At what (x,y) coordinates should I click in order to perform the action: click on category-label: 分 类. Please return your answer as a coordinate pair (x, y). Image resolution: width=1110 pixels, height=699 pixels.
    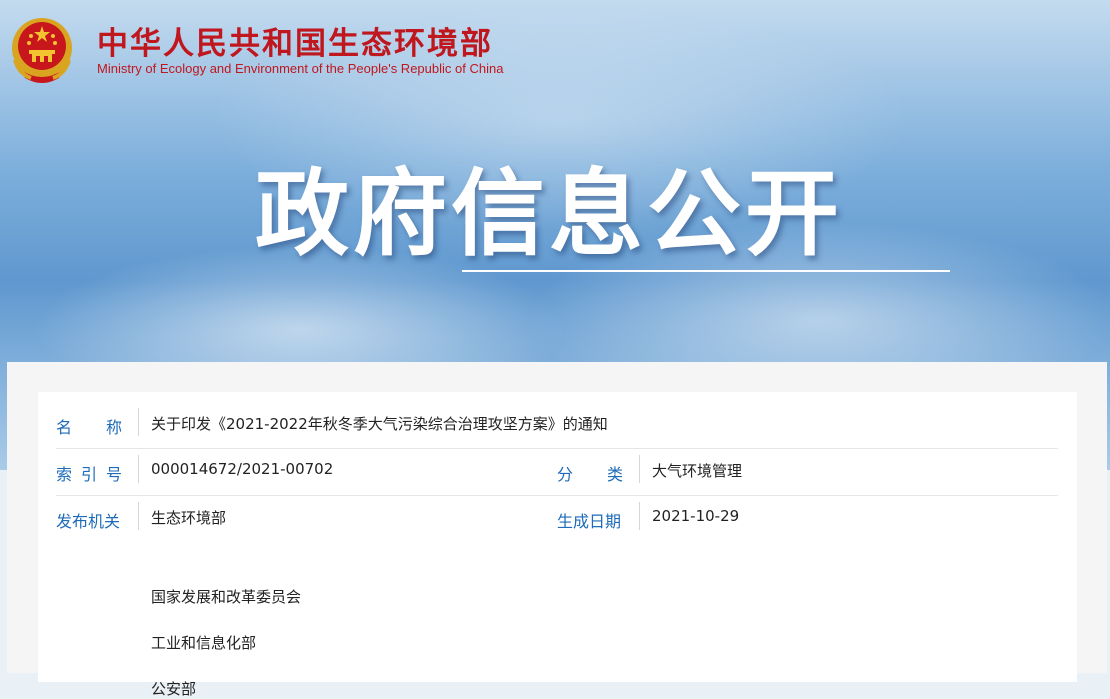
    Looking at the image, I should click on (590, 474).